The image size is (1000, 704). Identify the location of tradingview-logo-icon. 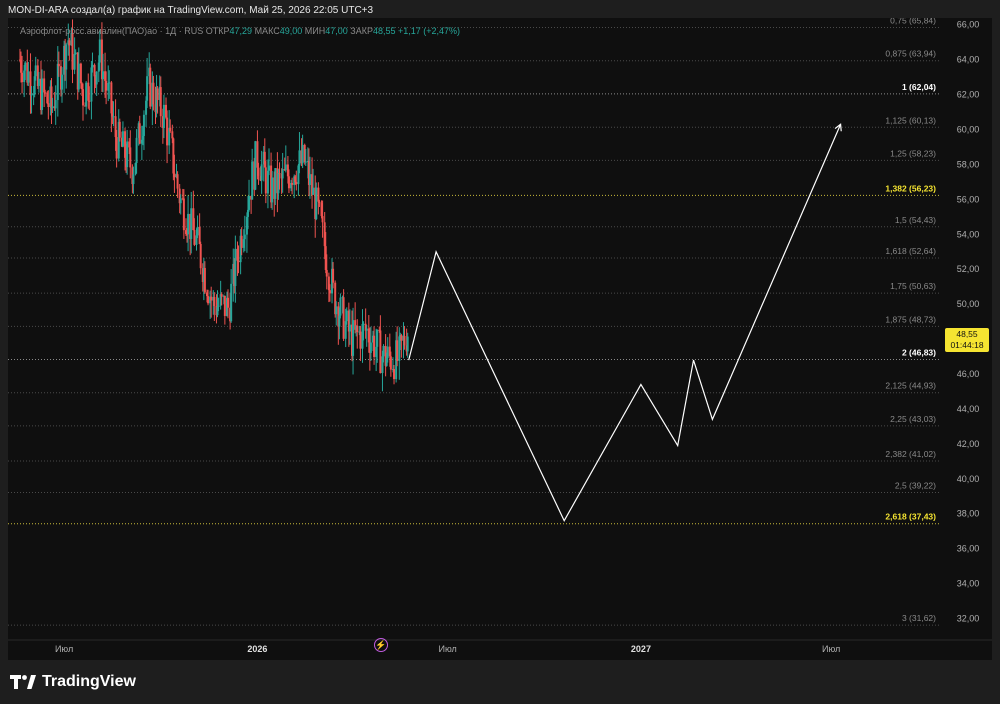
(23, 682).